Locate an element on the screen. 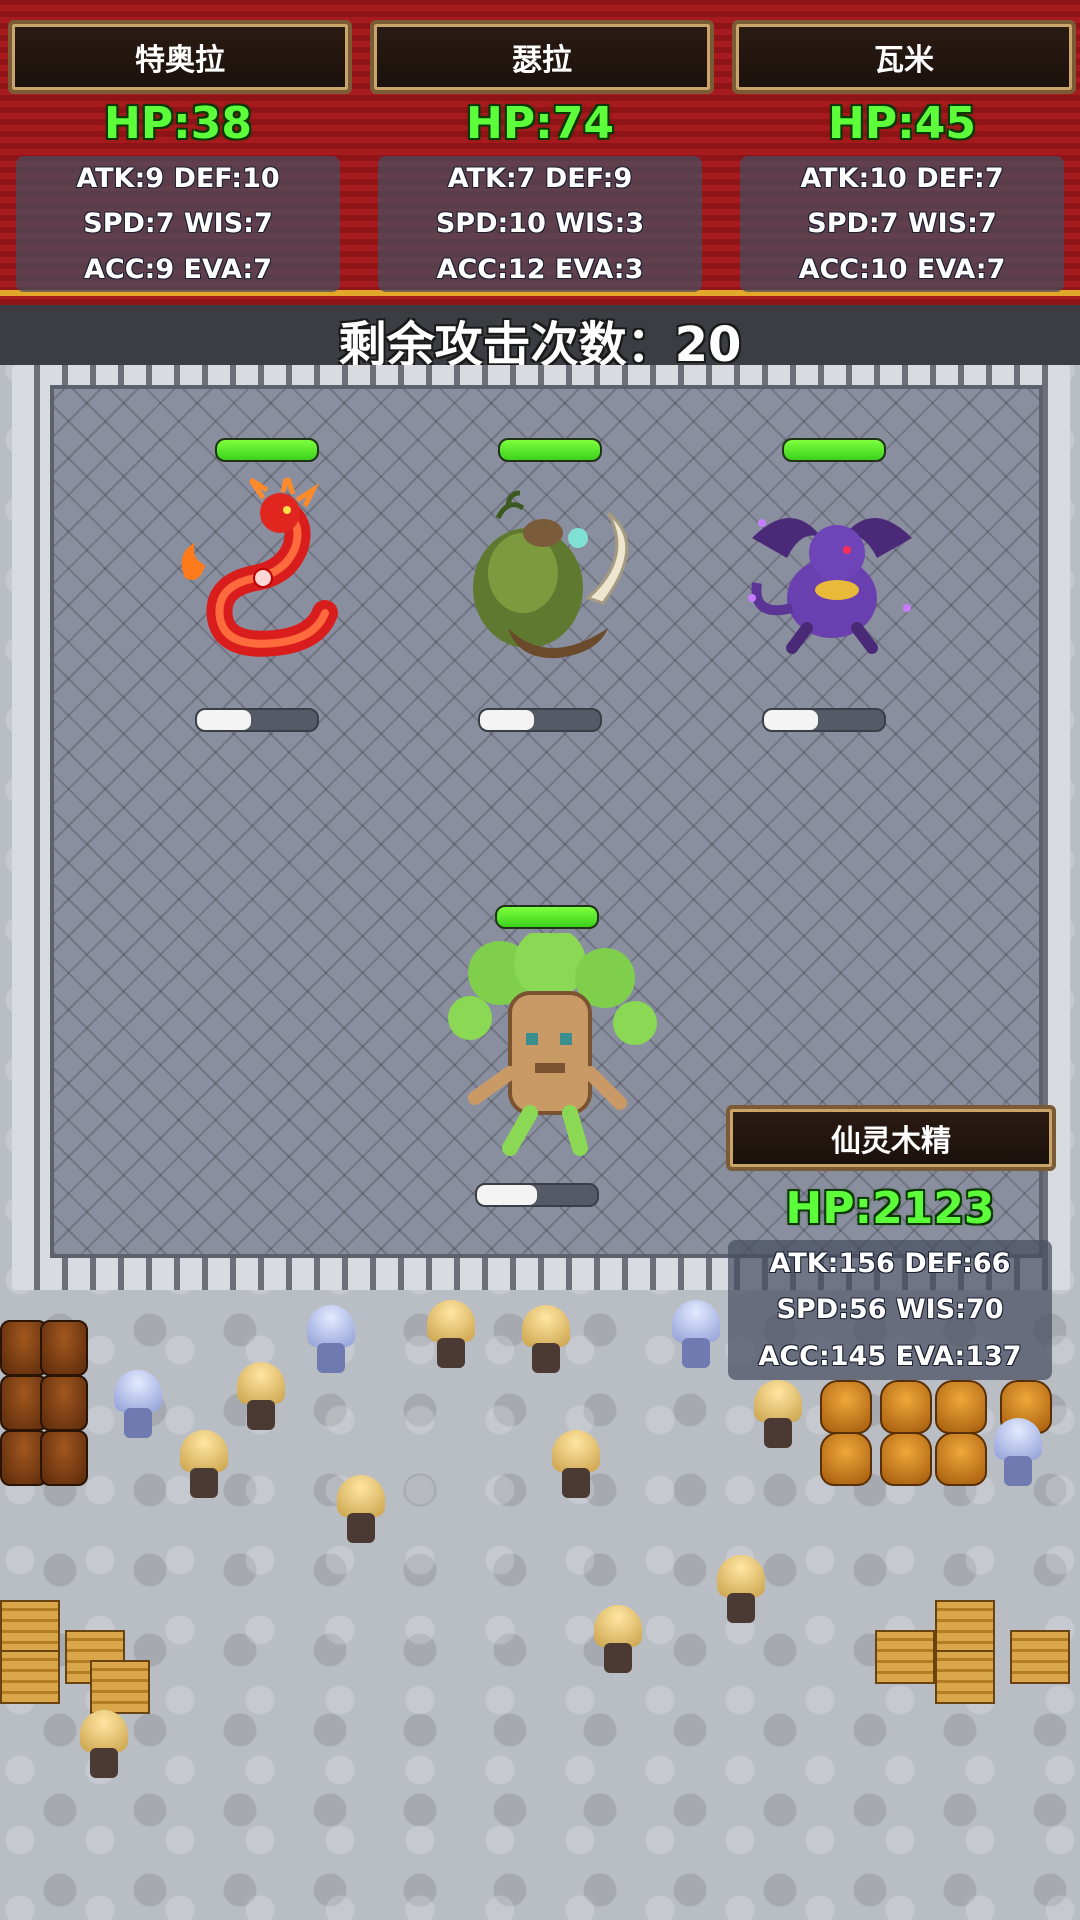  purple-dragon-icon is located at coordinates (830, 586).